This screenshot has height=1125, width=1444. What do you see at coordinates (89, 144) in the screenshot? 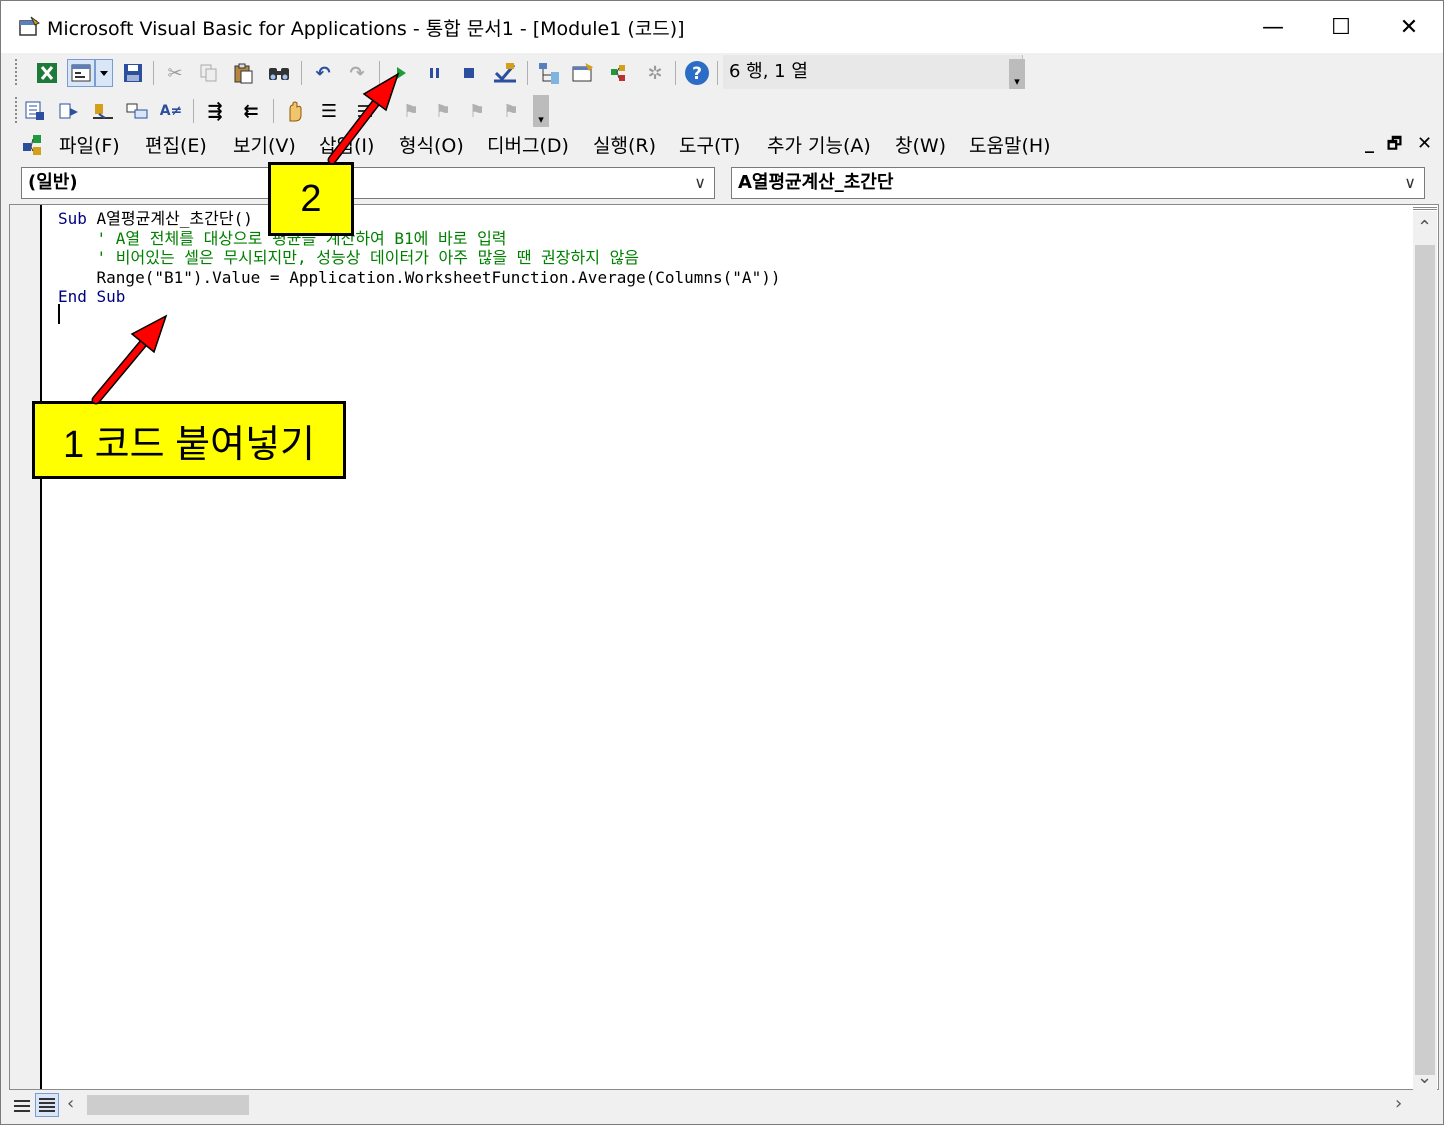
I see `menu-file: 파일(F)` at bounding box center [89, 144].